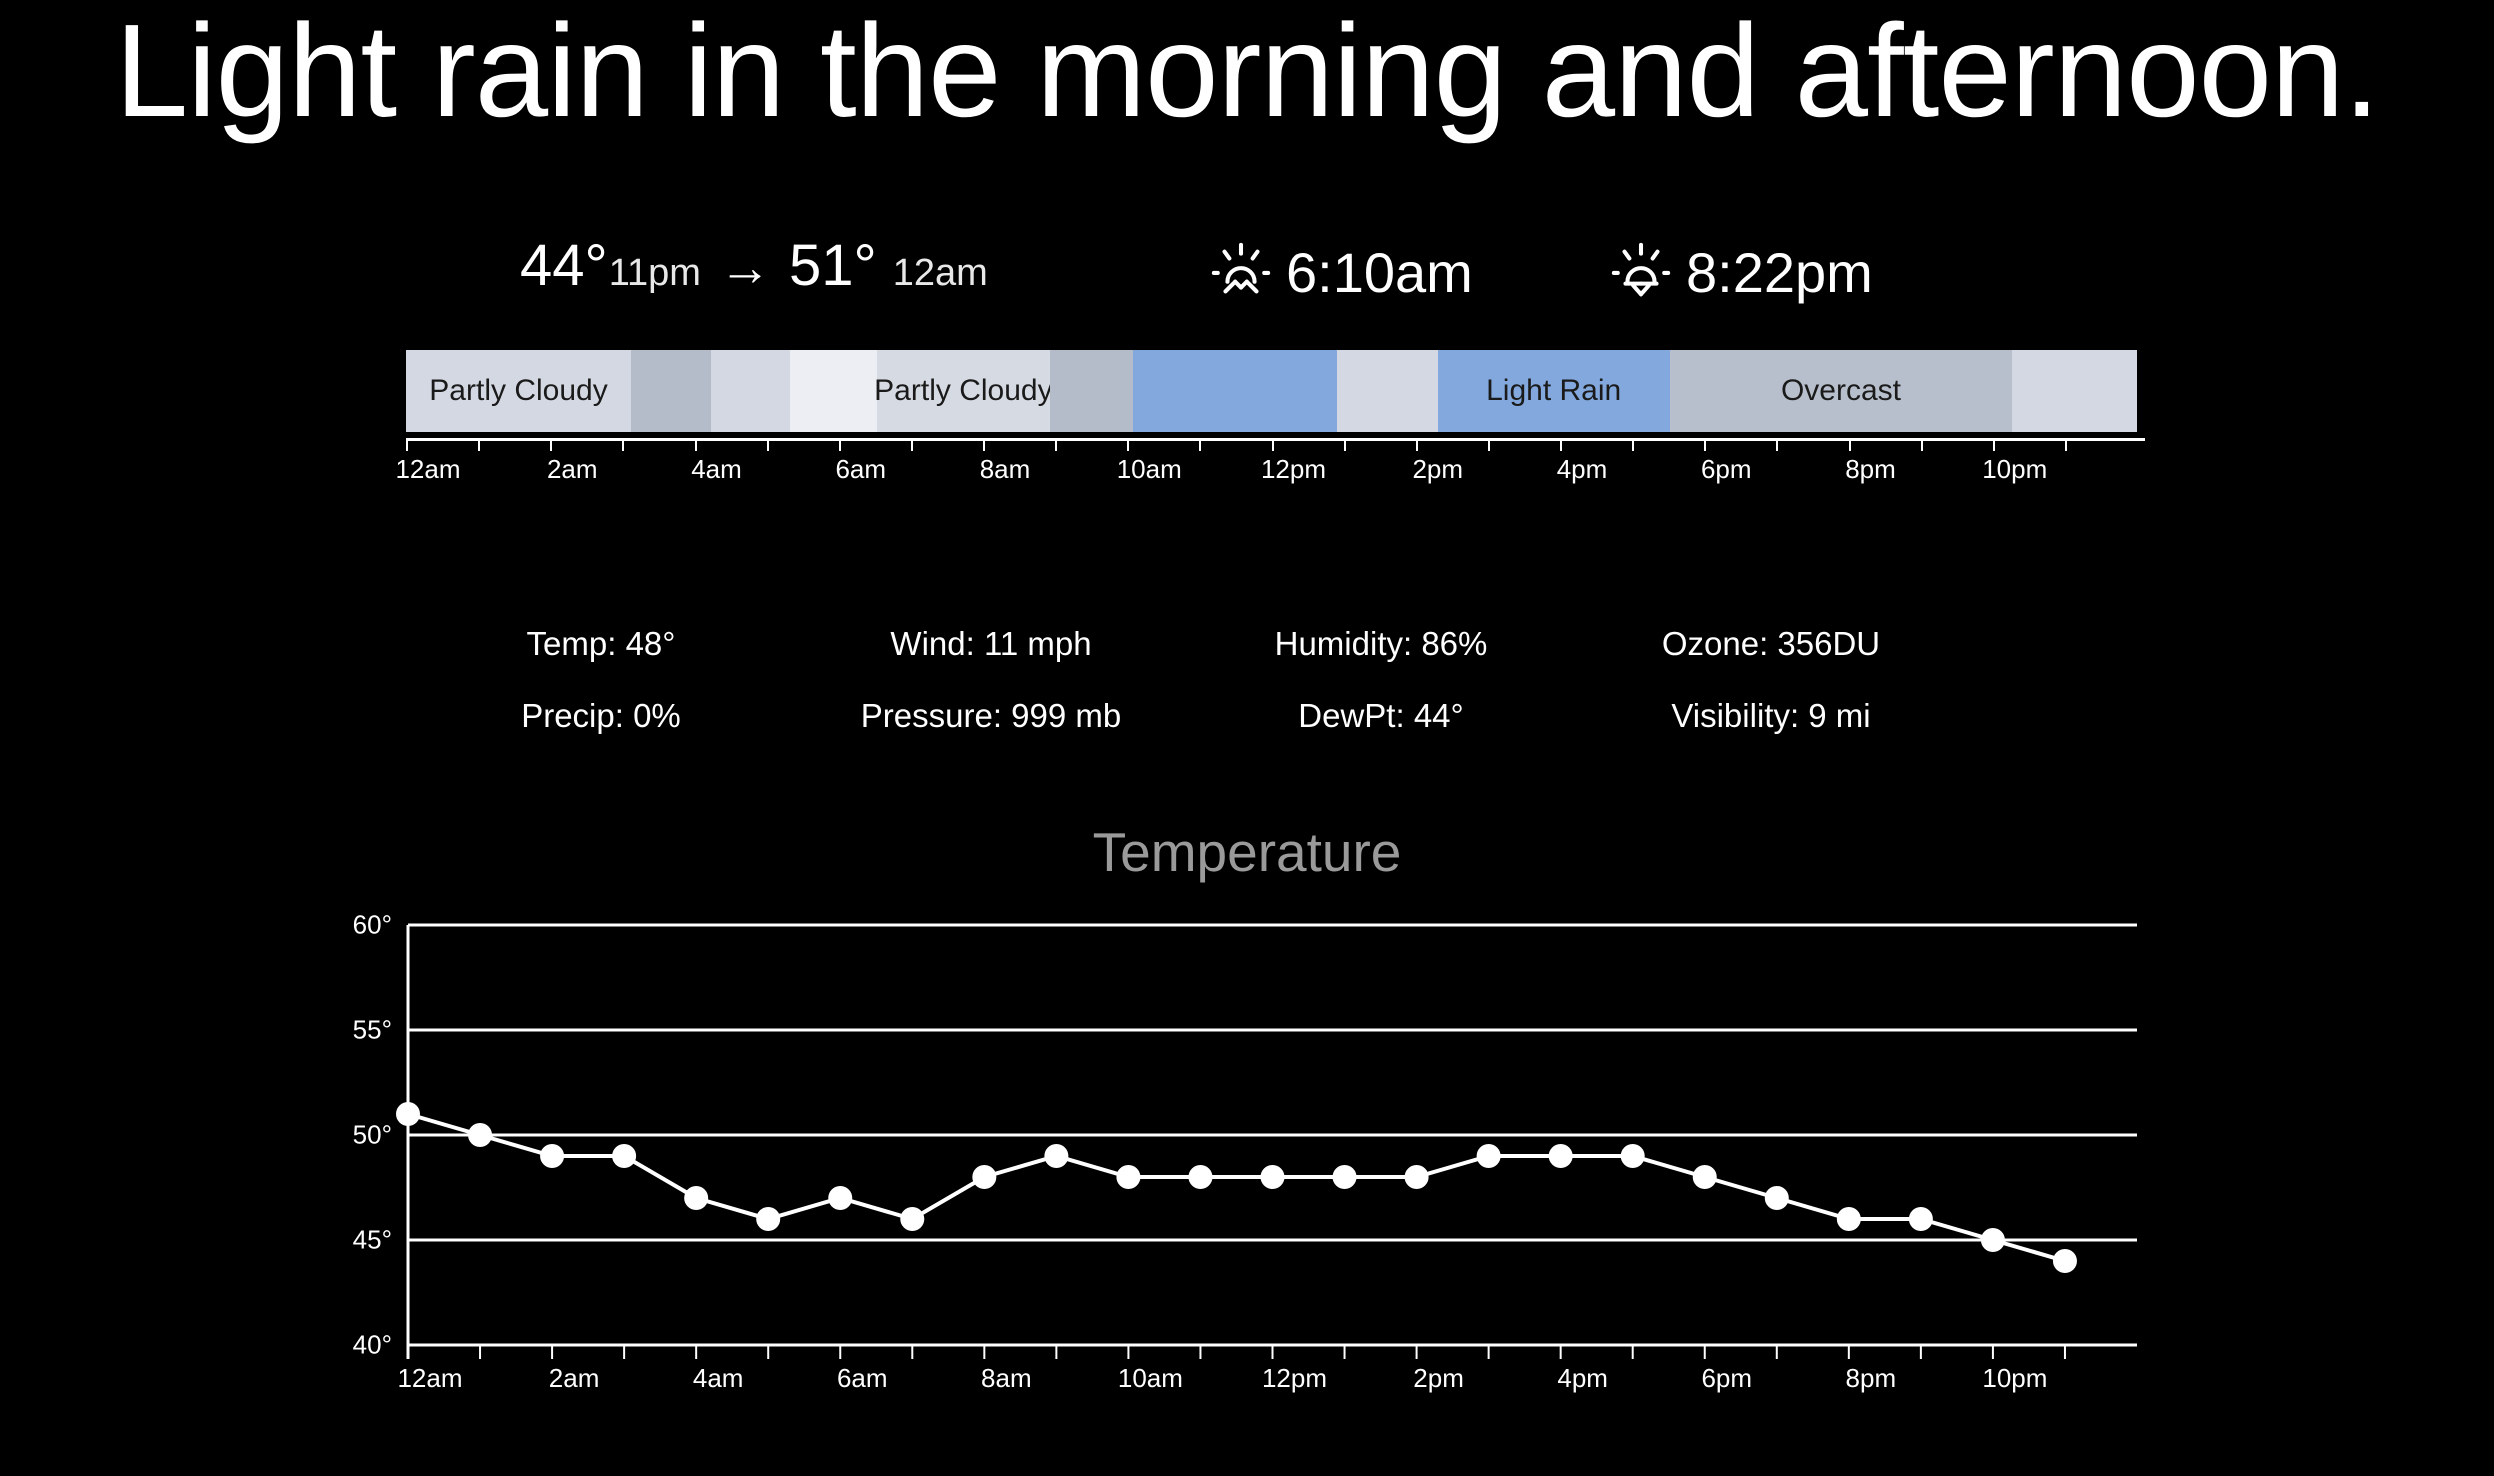  Describe the element at coordinates (1294, 1378) in the screenshot. I see `chart-x-tick-label: 12pm` at that location.